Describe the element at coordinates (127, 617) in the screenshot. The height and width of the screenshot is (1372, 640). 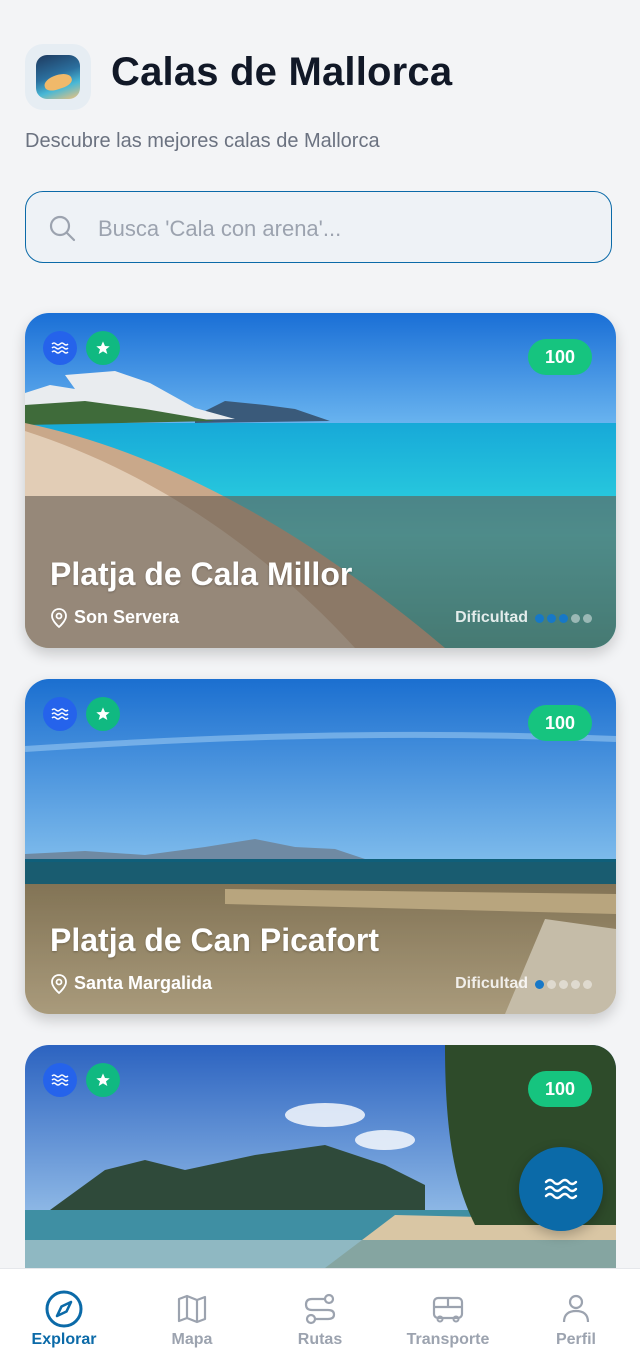
I see `location-label: Son Servera` at that location.